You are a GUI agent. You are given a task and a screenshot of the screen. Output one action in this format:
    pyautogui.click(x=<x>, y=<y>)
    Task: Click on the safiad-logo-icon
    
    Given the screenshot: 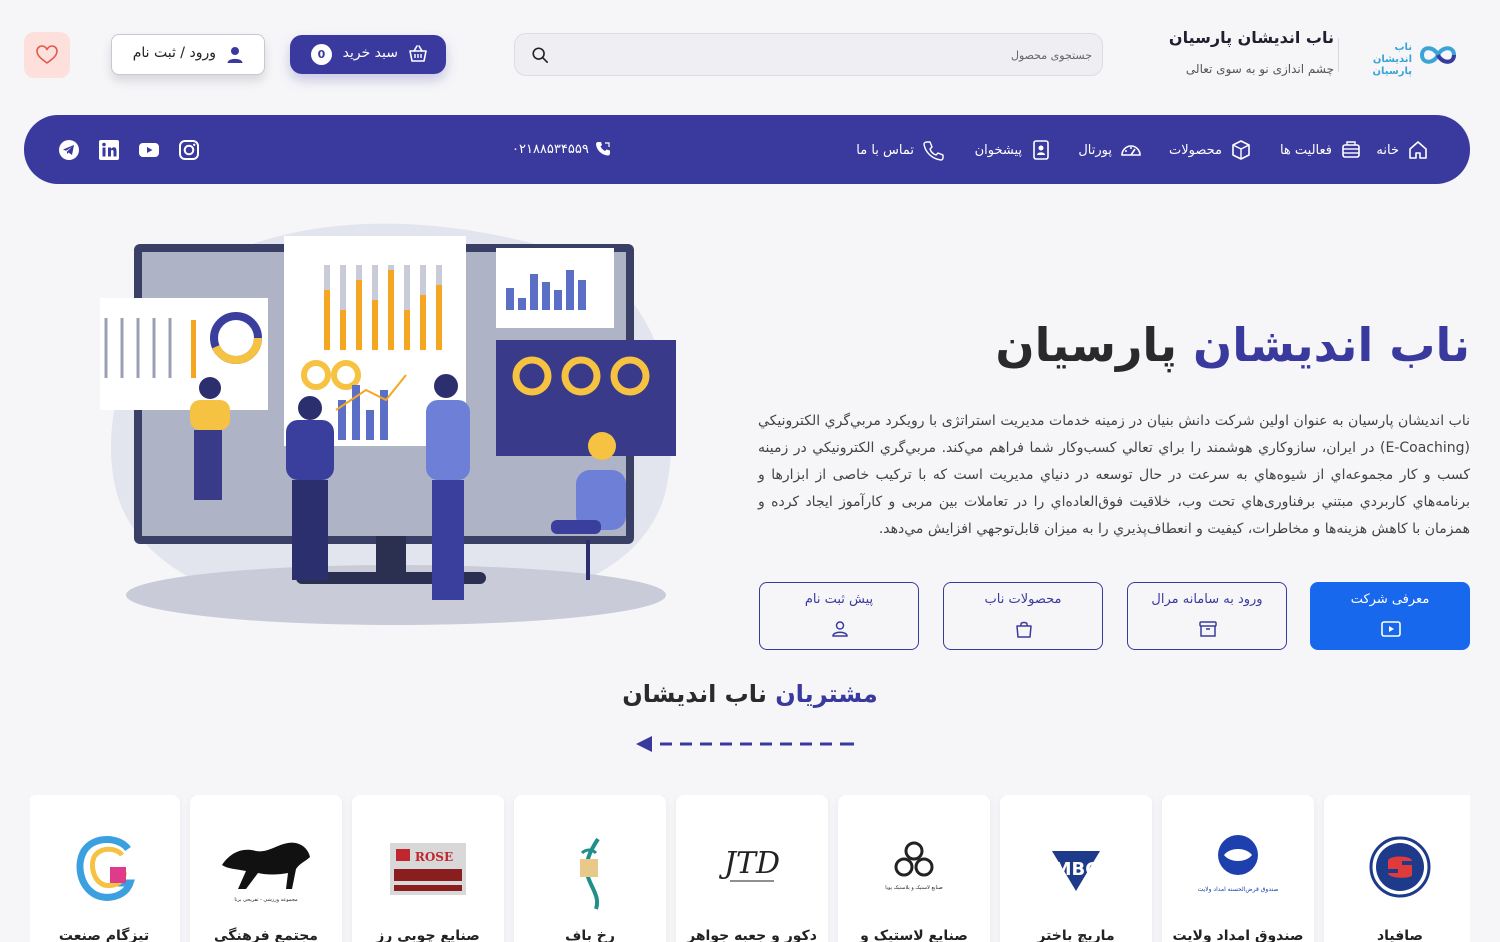 What is the action you would take?
    pyautogui.click(x=1400, y=867)
    